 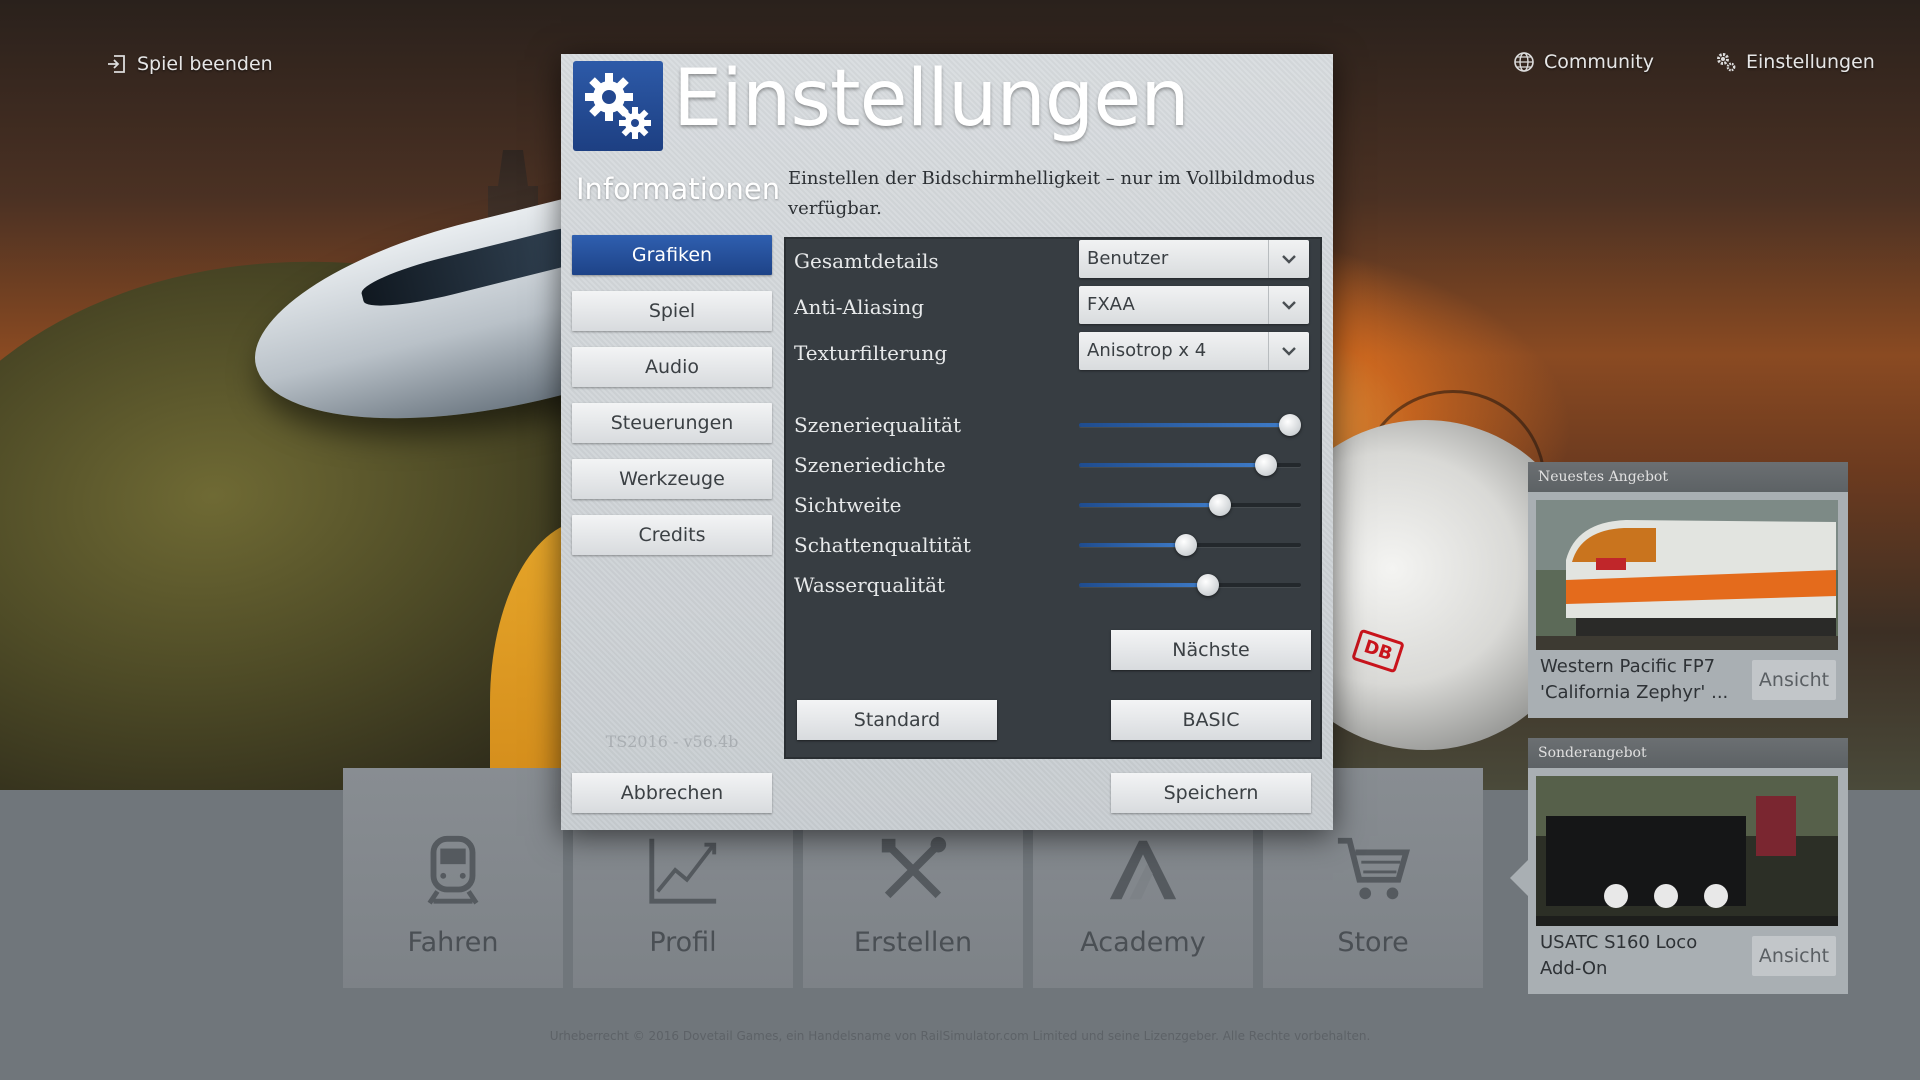 I want to click on community-label: Community, so click(x=1599, y=62).